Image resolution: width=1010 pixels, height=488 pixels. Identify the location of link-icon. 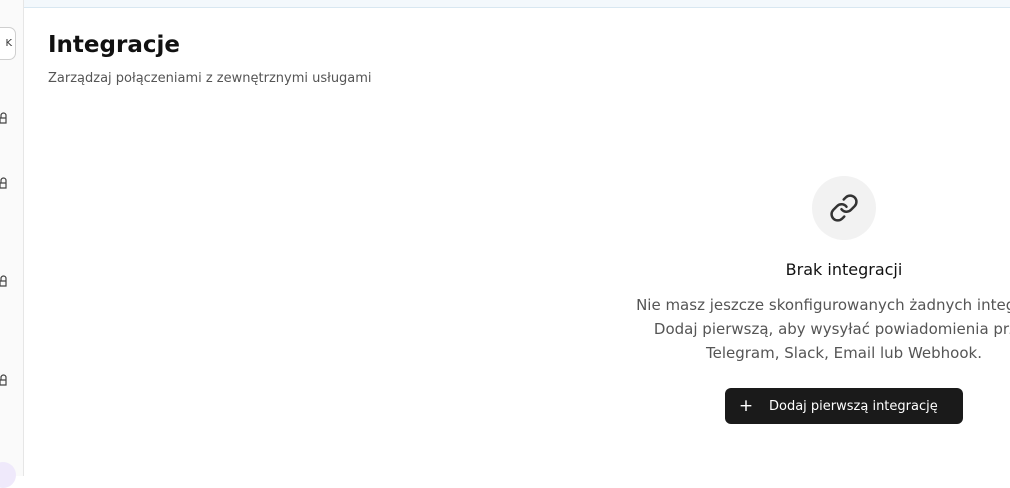
(844, 208).